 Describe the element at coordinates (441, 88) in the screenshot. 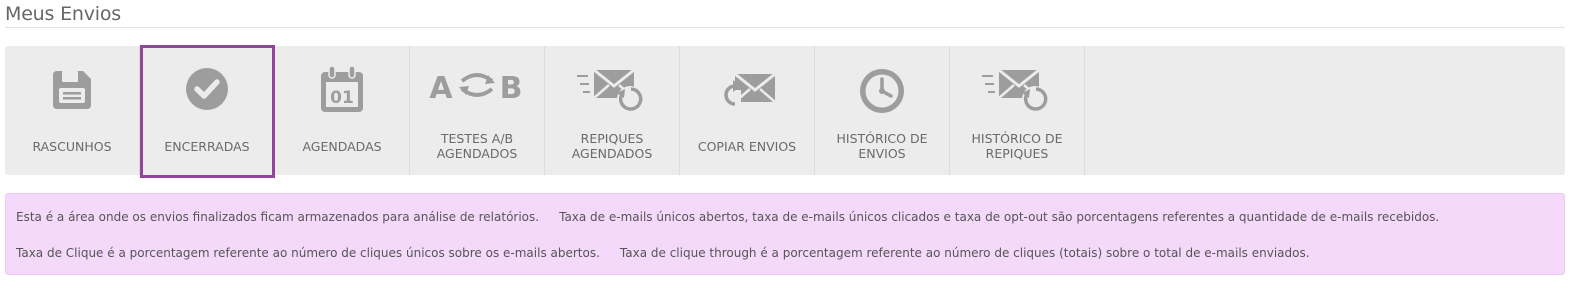

I see `ab-letter-a: A` at that location.